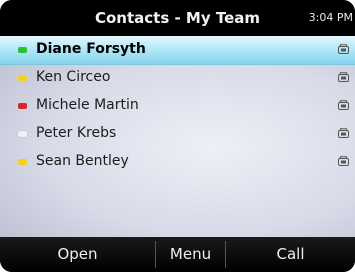 This screenshot has width=355, height=272. I want to click on contact-name: Ken Circeo, so click(73, 77).